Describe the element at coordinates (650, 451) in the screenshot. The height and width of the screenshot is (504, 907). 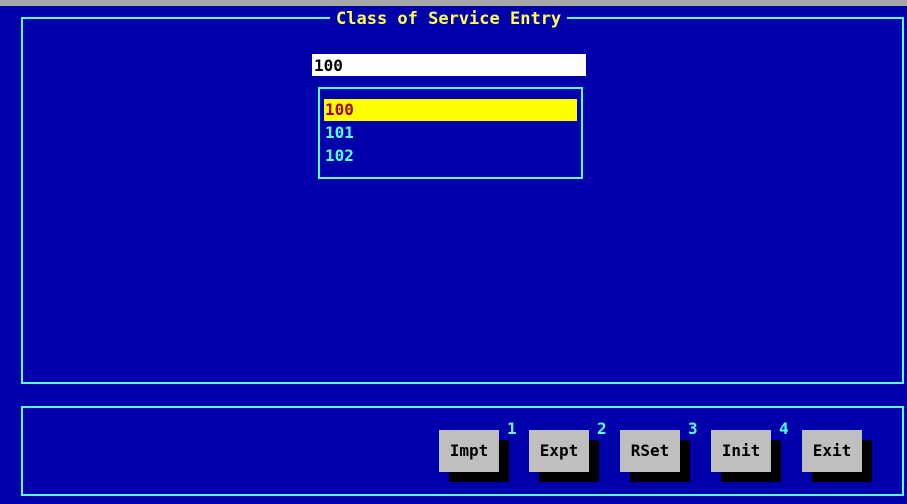
I see `reset-button: RSet` at that location.